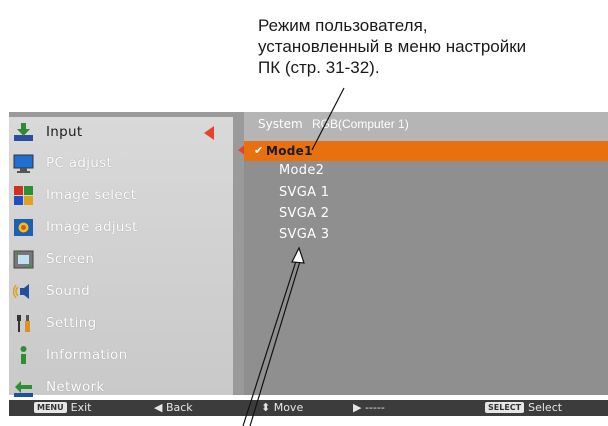 This screenshot has width=608, height=426. Describe the element at coordinates (328, 119) in the screenshot. I see `callout-leader-line` at that location.